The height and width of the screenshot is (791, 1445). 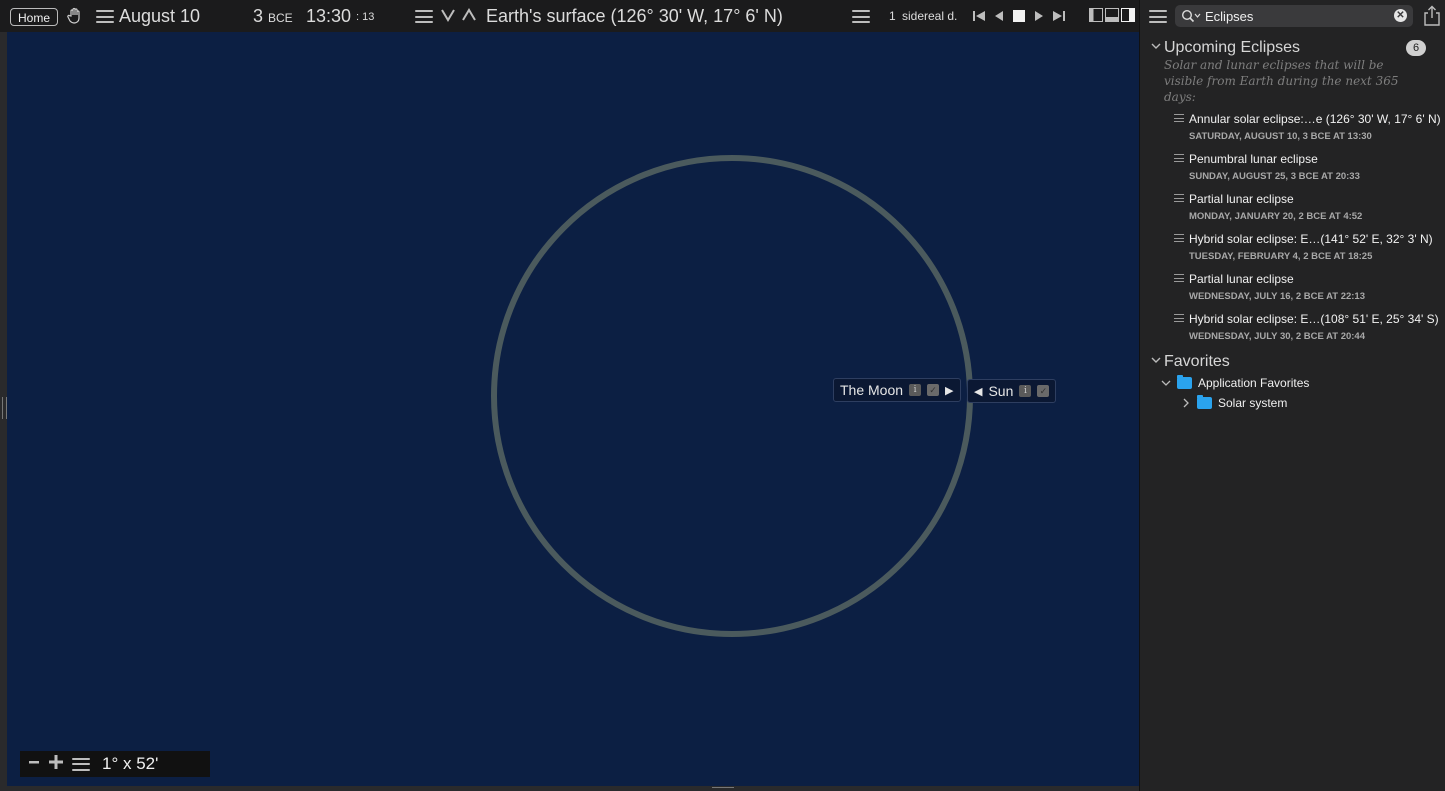 I want to click on time-rate-menu-icon, so click(x=861, y=16).